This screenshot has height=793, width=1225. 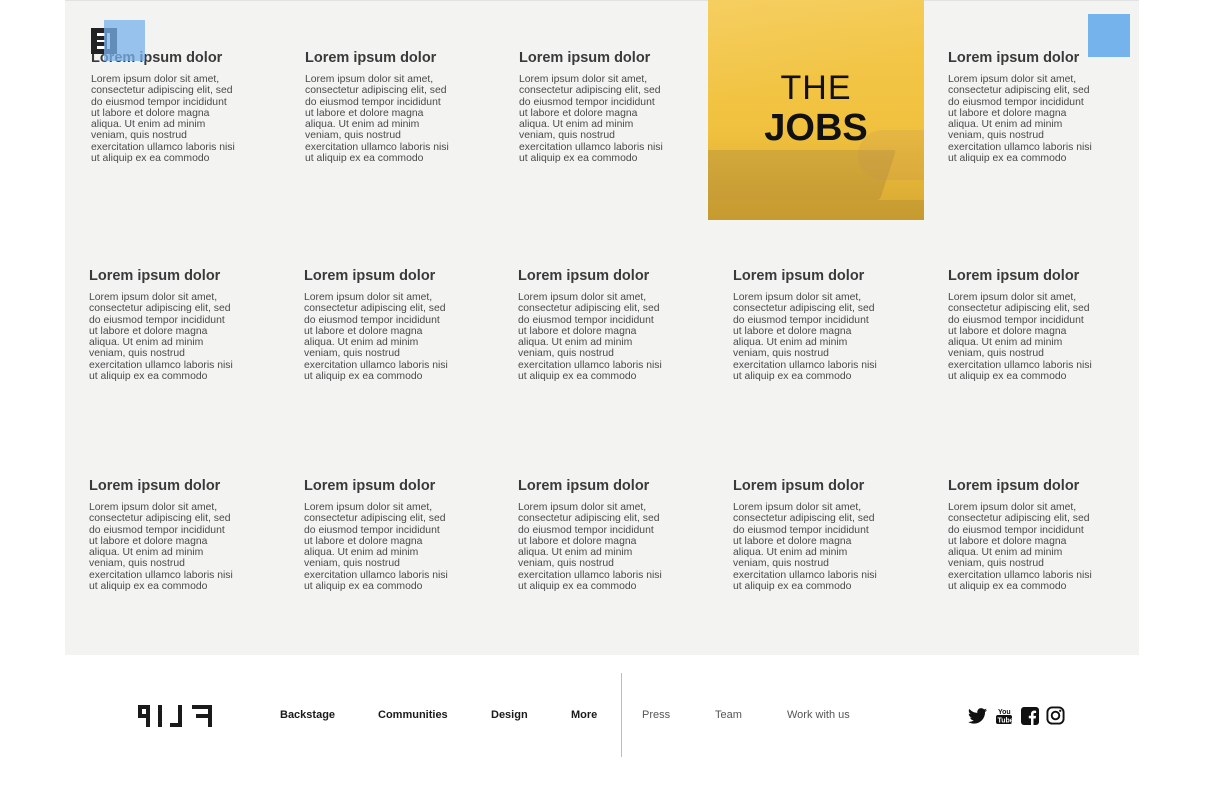 I want to click on nav-backstage: Backstage, so click(x=307, y=715).